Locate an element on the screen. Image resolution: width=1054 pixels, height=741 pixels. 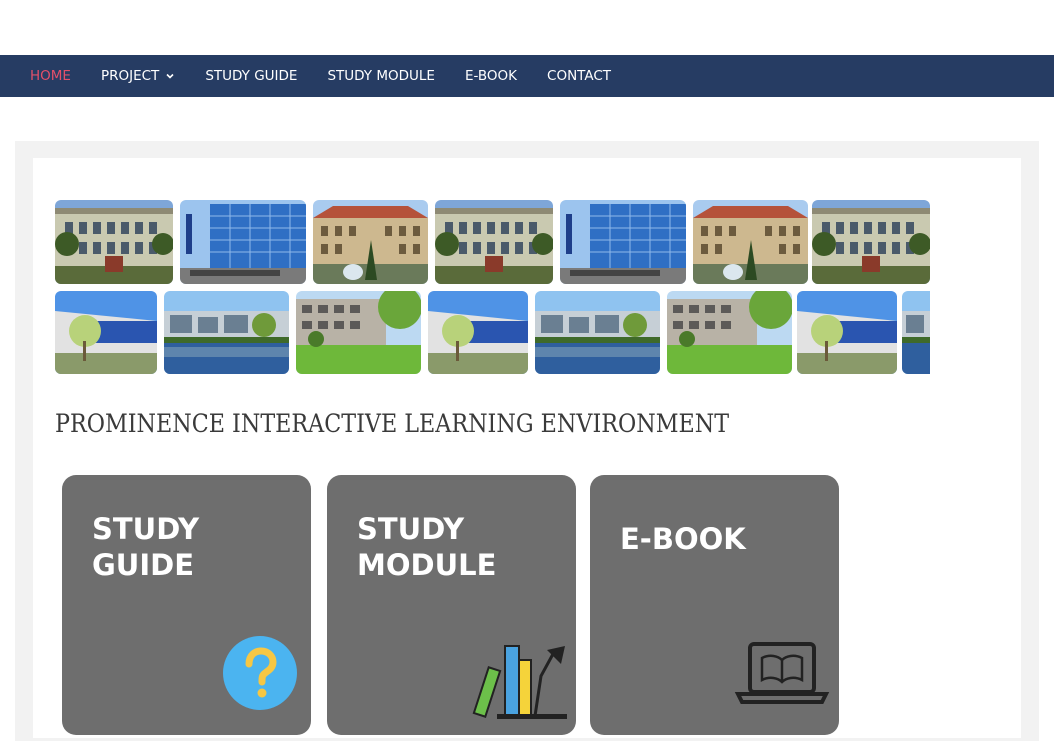
nav-ebook: E-BOOK is located at coordinates (491, 76).